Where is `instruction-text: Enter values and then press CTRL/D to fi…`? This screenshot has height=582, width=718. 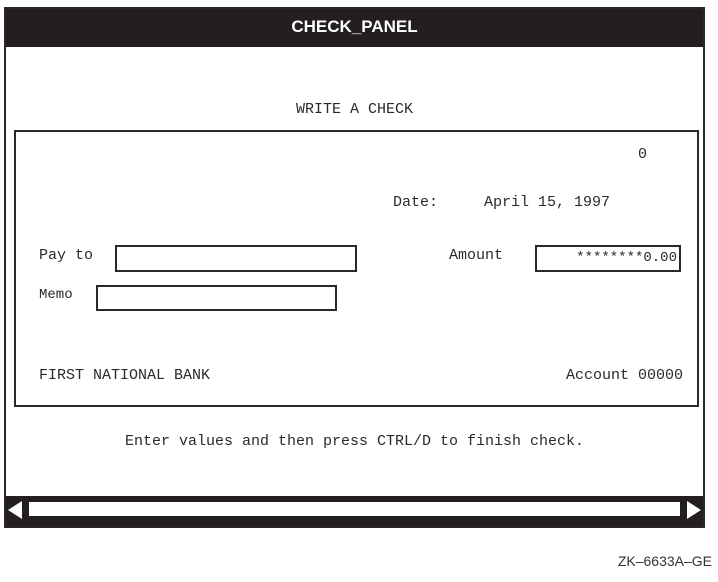 instruction-text: Enter values and then press CTRL/D to fi… is located at coordinates (354, 441).